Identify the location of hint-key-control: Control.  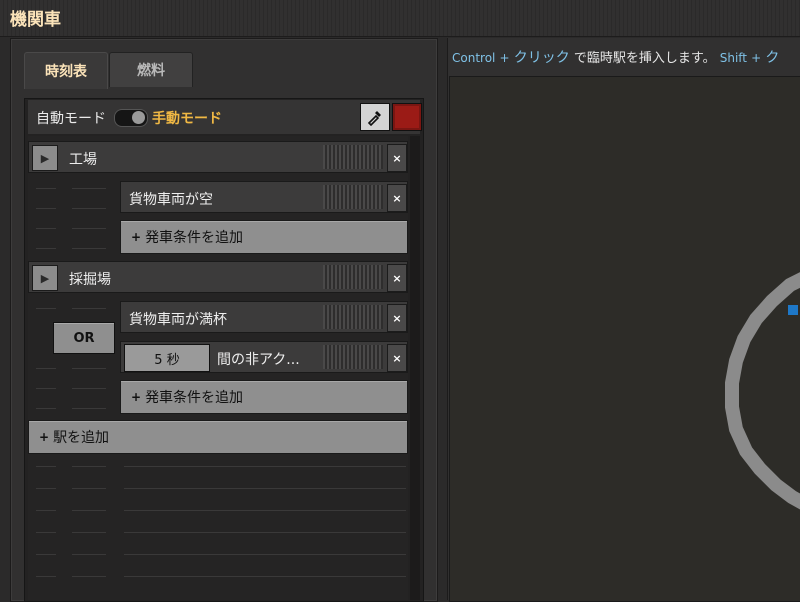
(474, 58).